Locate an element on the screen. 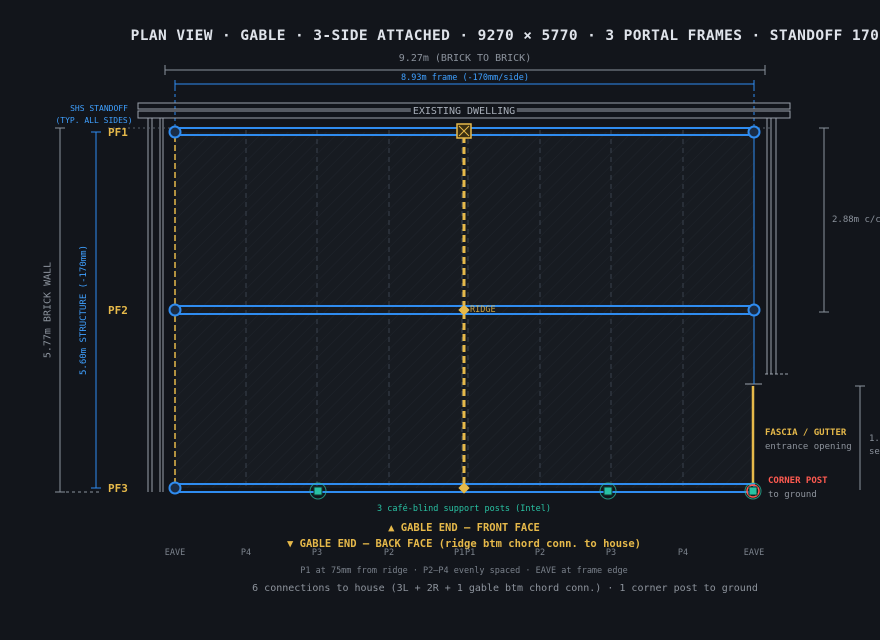  axis-p2-right: P2 is located at coordinates (540, 553).